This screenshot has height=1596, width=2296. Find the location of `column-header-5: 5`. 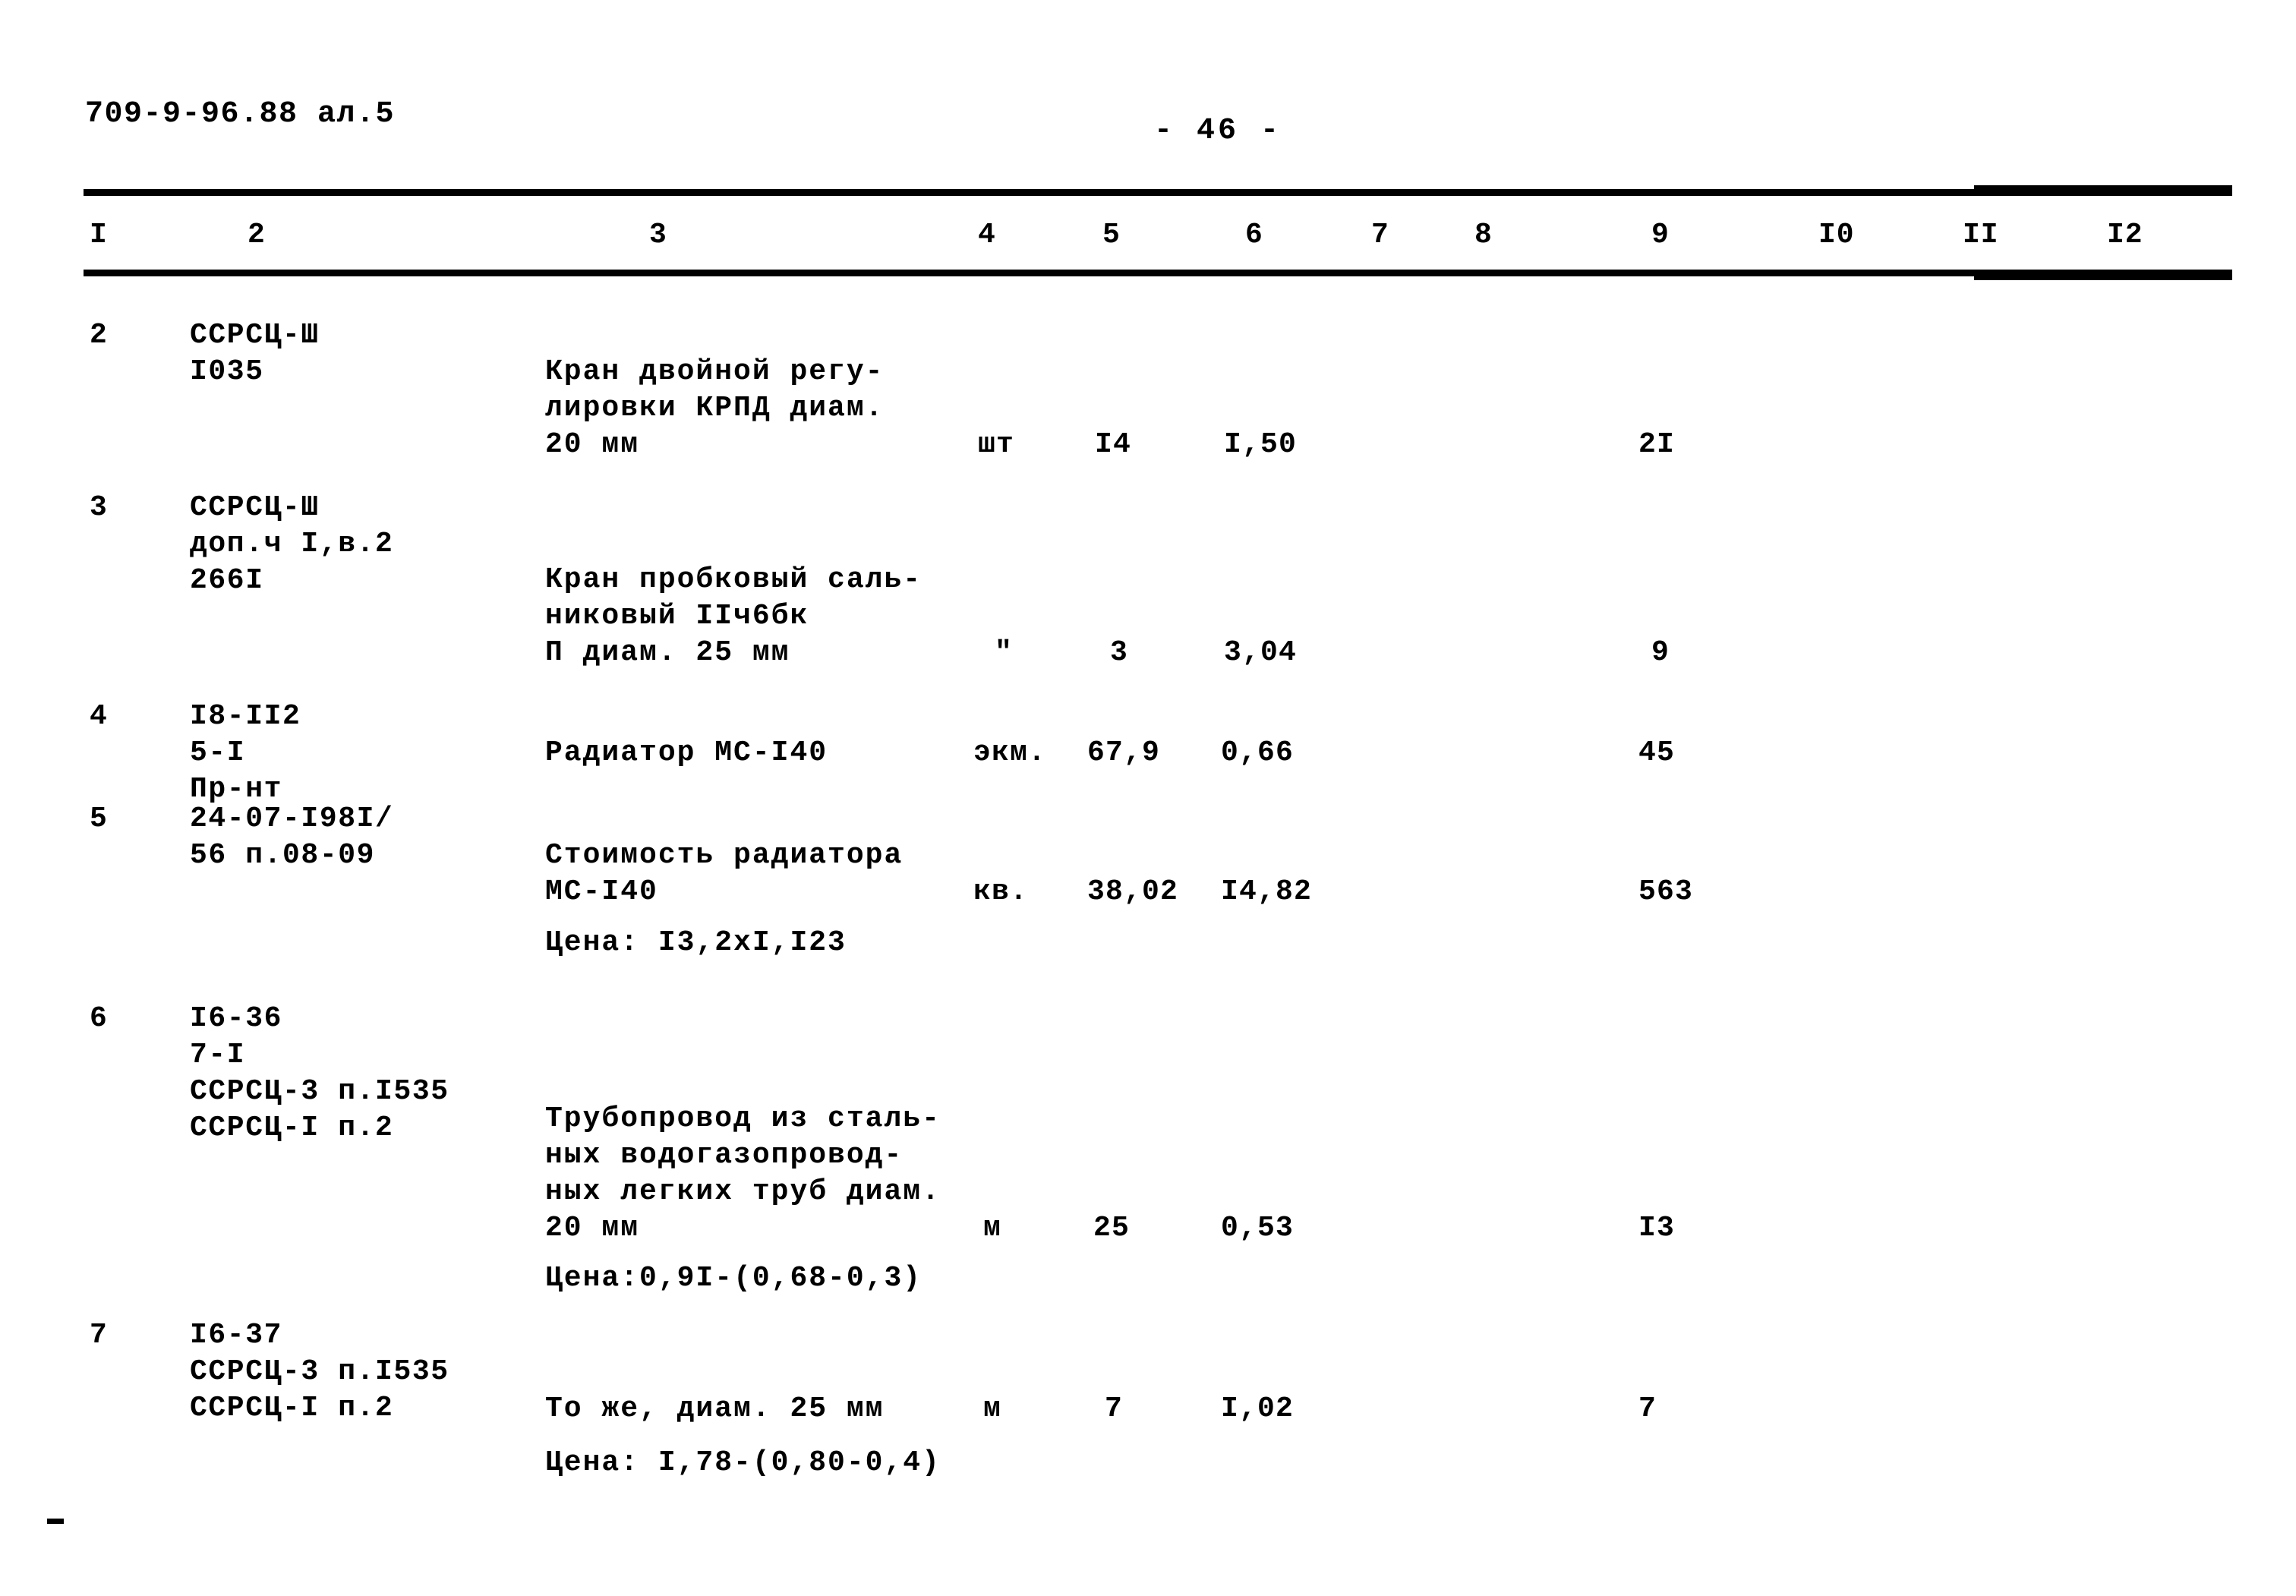

column-header-5: 5 is located at coordinates (1111, 235).